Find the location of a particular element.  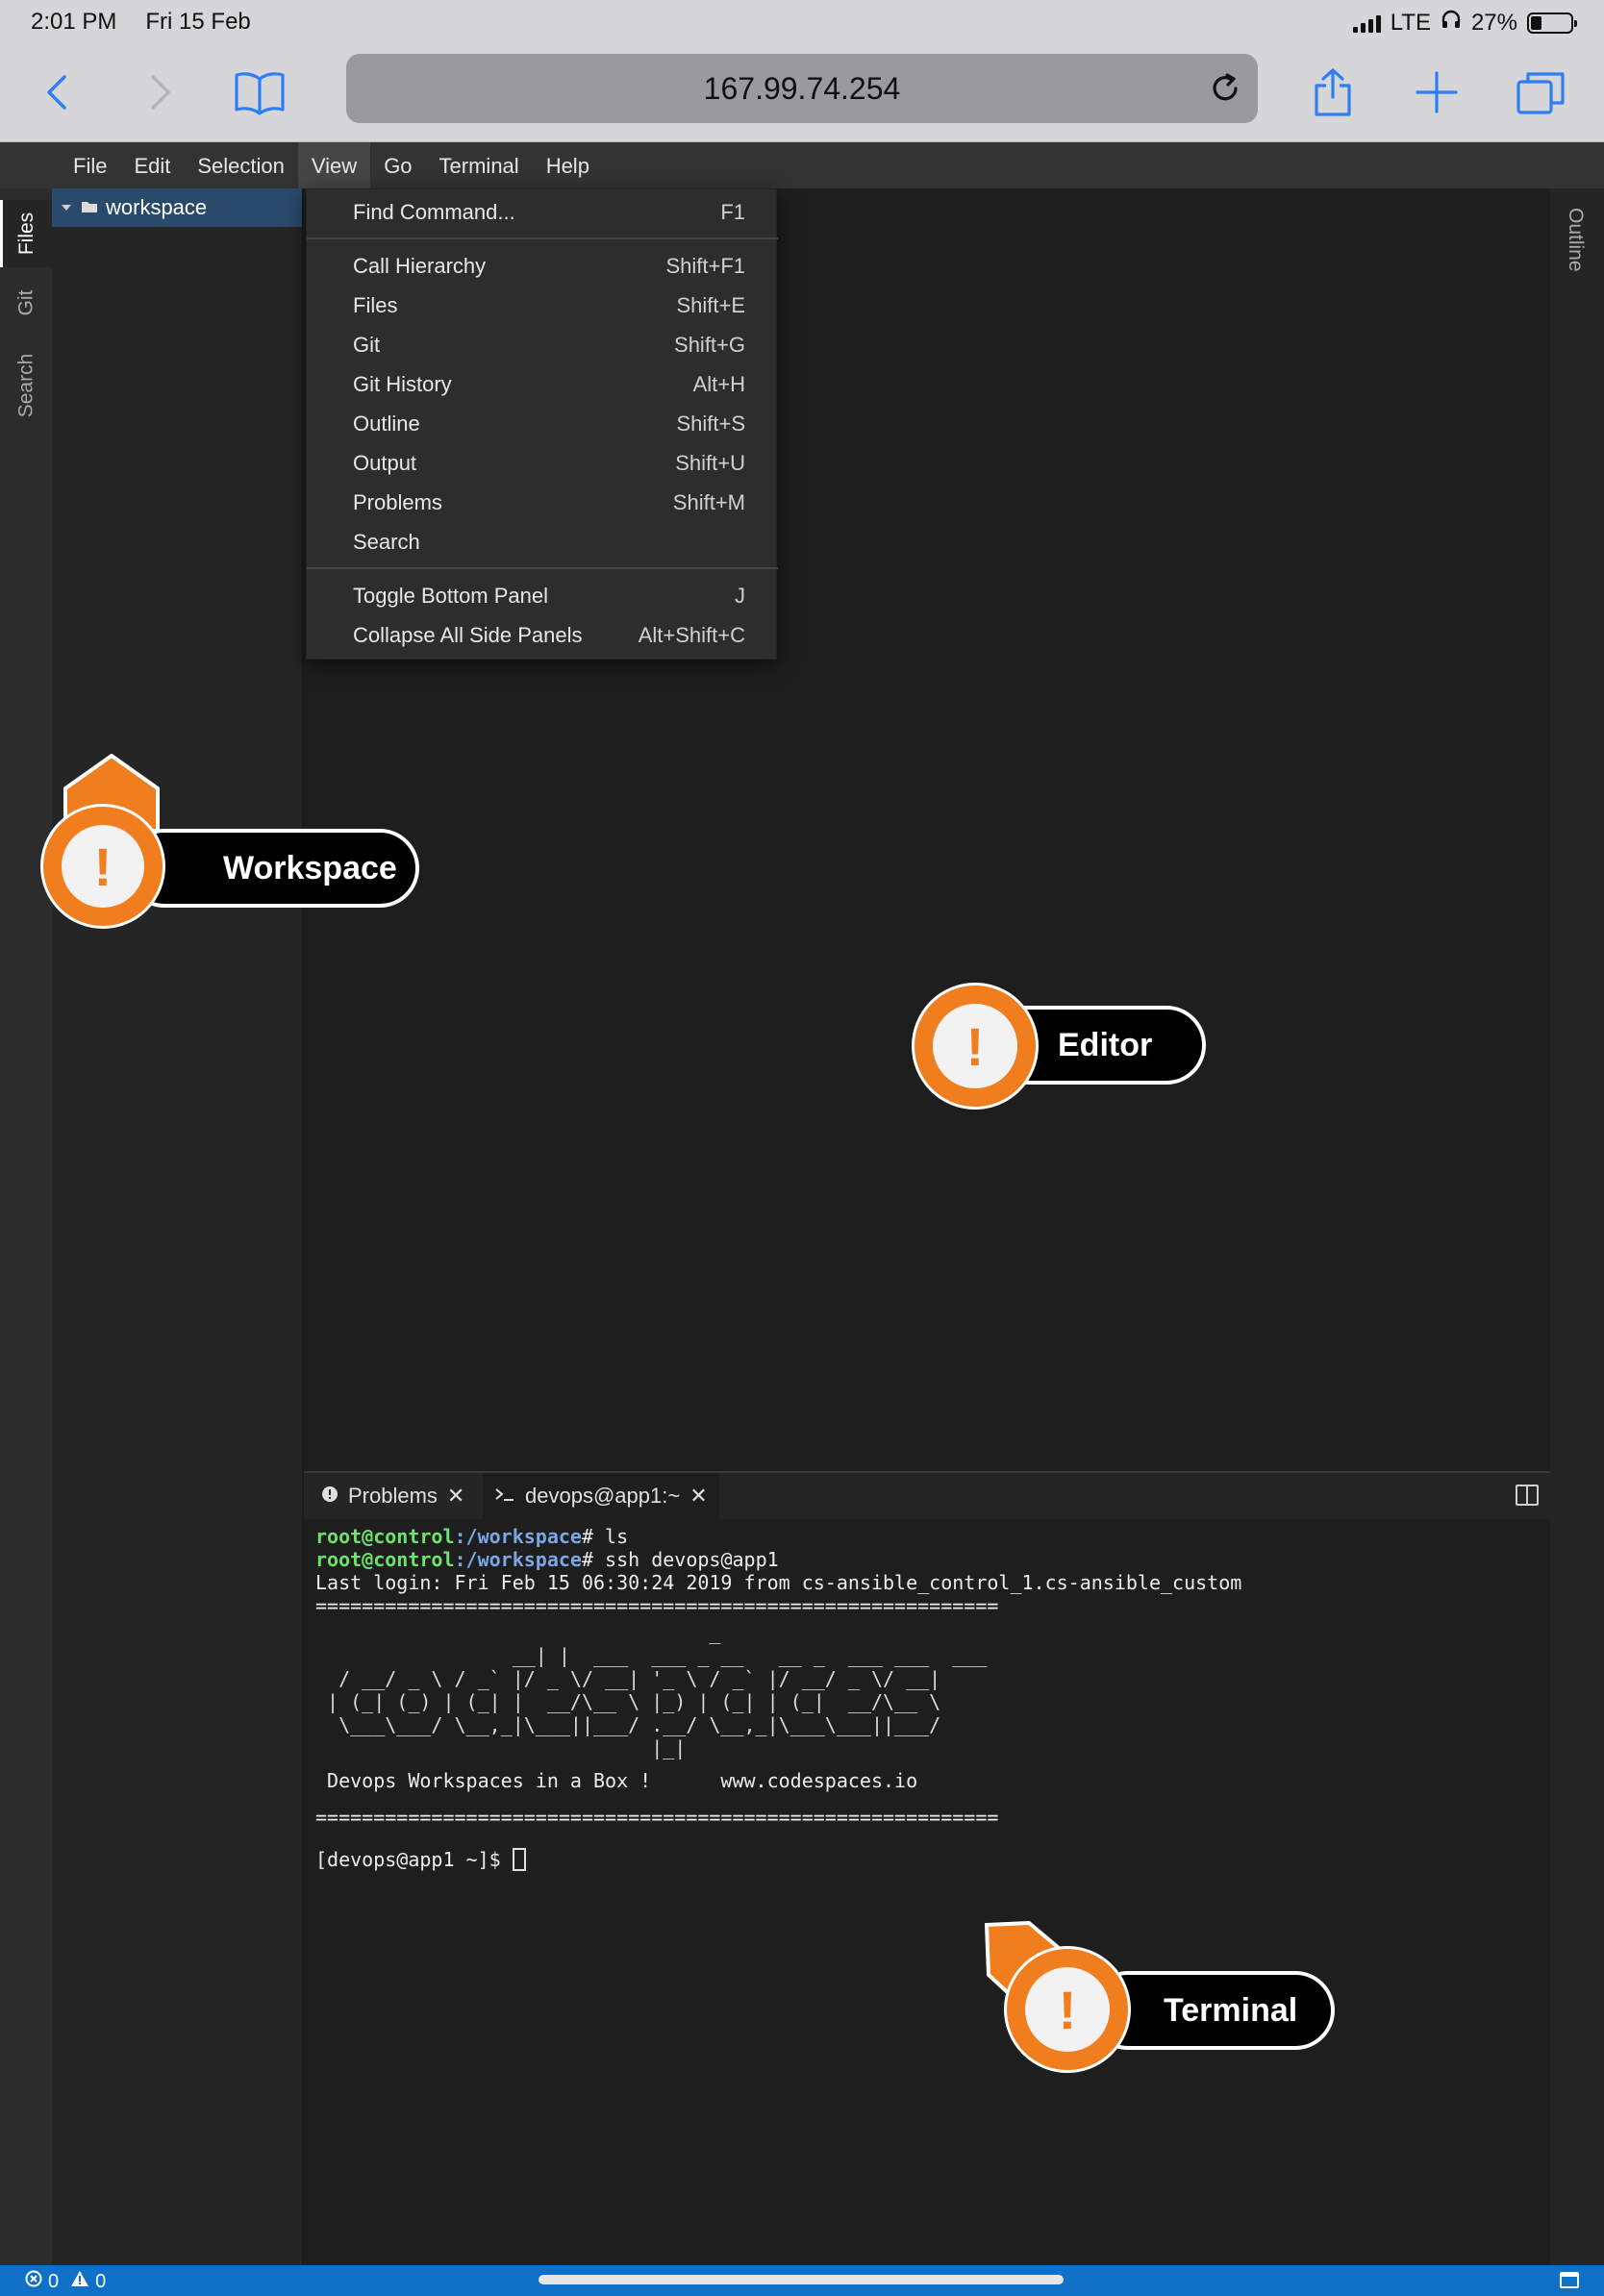

tabs-icon is located at coordinates (1540, 92).